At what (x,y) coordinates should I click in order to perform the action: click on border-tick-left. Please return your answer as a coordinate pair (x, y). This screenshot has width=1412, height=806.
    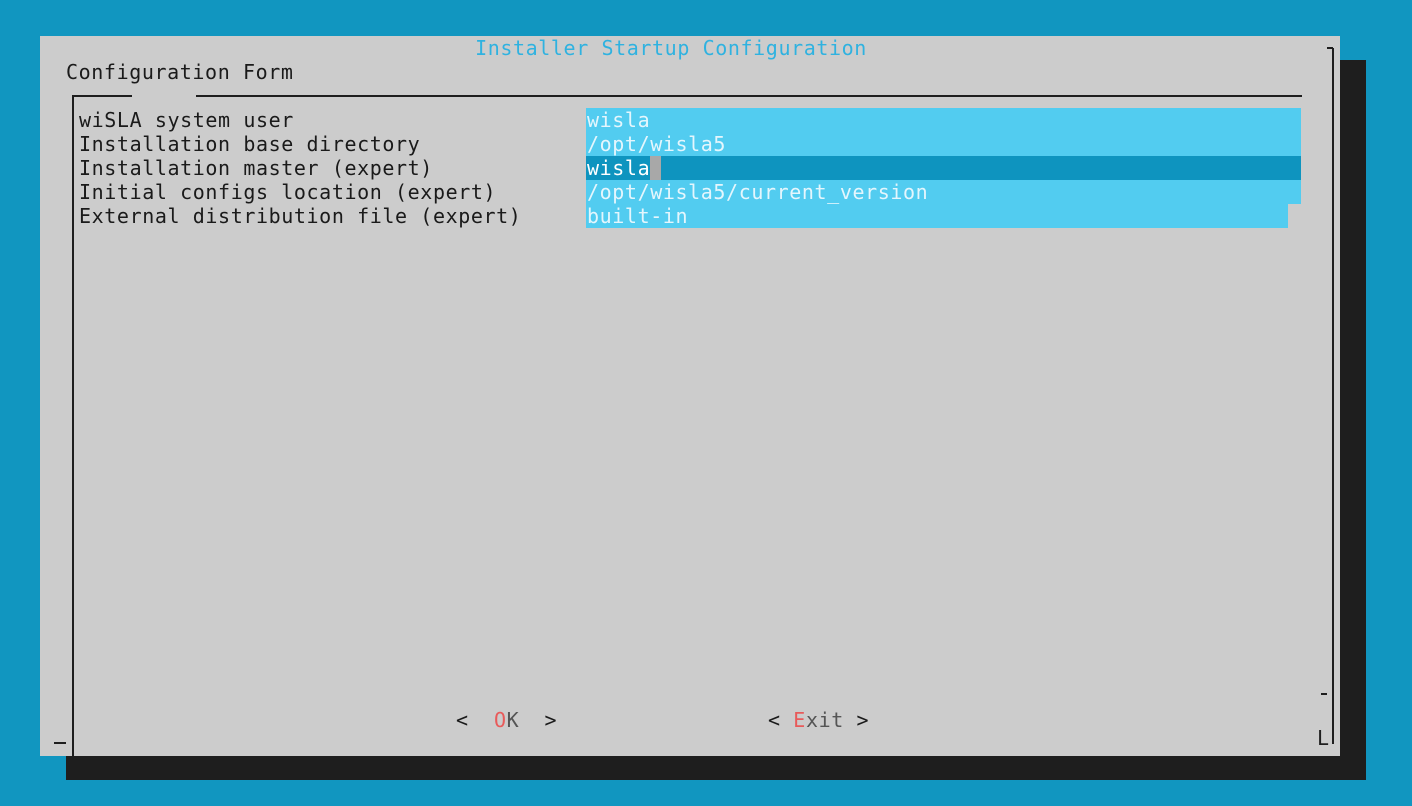
    Looking at the image, I should click on (60, 743).